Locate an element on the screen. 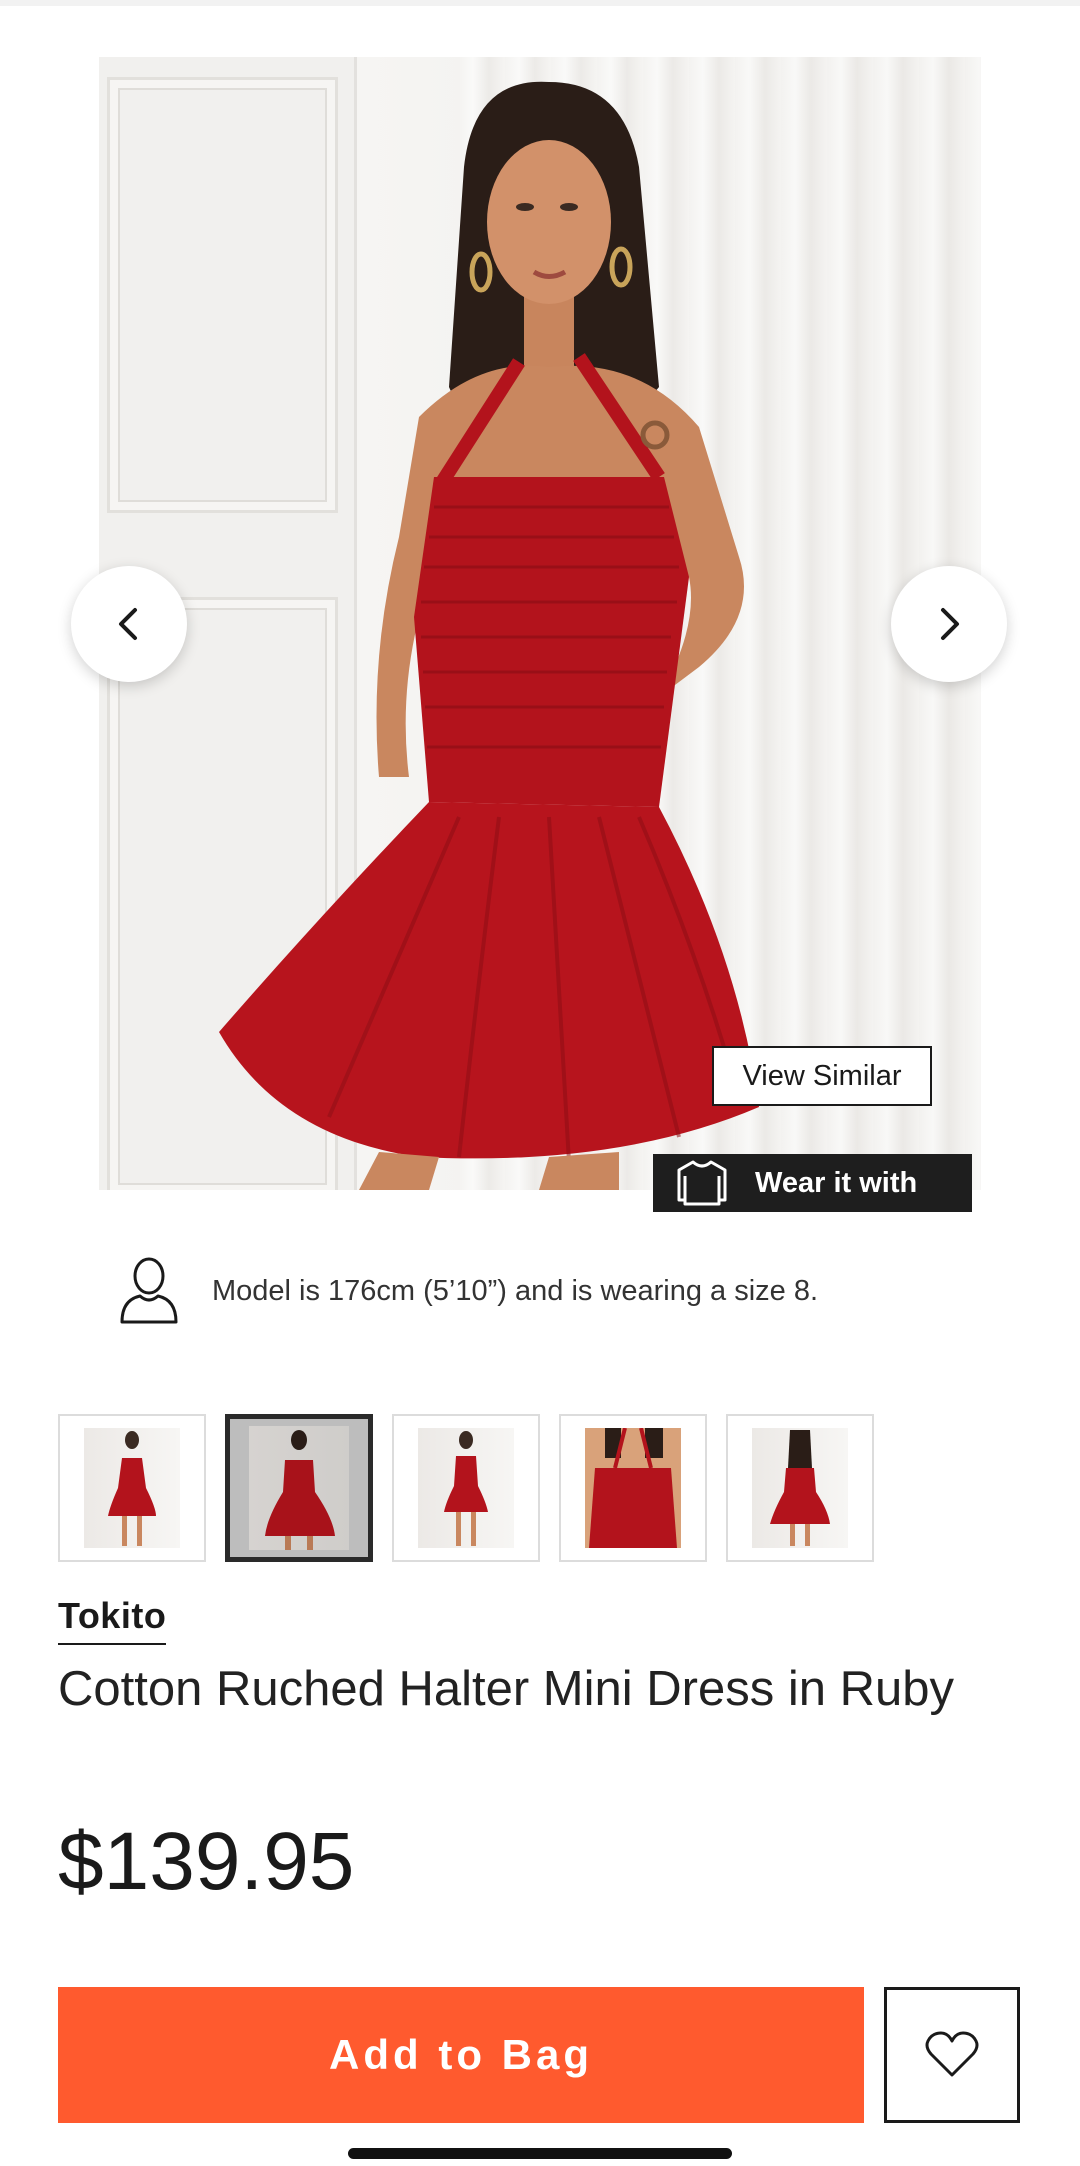 Image resolution: width=1080 pixels, height=2166 pixels. person-icon is located at coordinates (149, 1290).